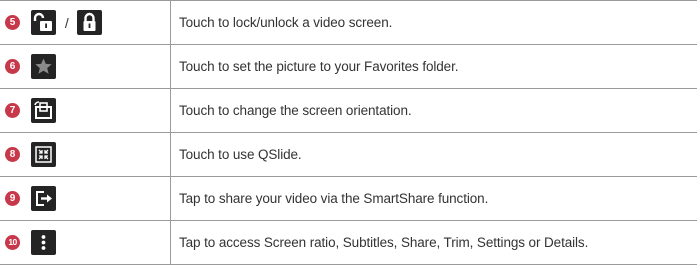 This screenshot has width=697, height=265. I want to click on item-number-badge: 8, so click(12, 154).